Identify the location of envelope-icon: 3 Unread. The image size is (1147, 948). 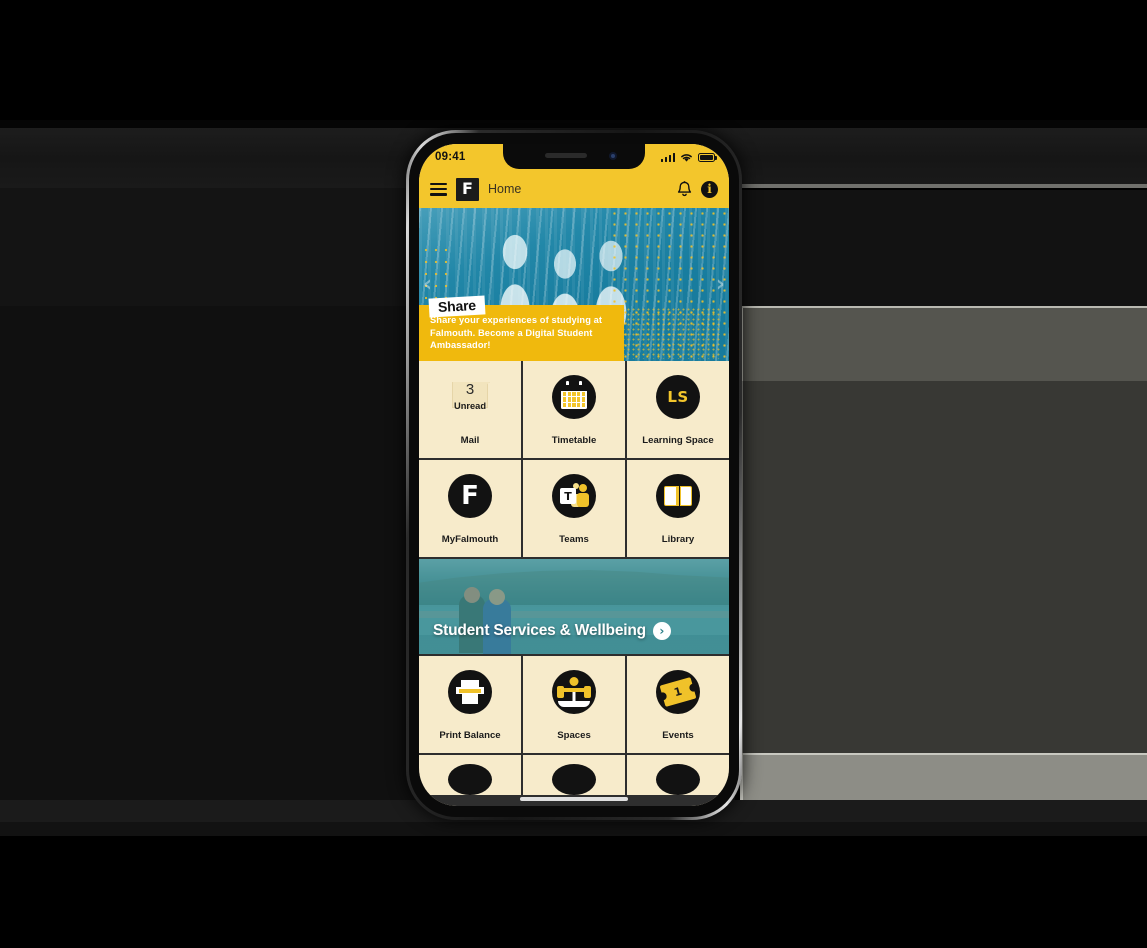
(470, 397).